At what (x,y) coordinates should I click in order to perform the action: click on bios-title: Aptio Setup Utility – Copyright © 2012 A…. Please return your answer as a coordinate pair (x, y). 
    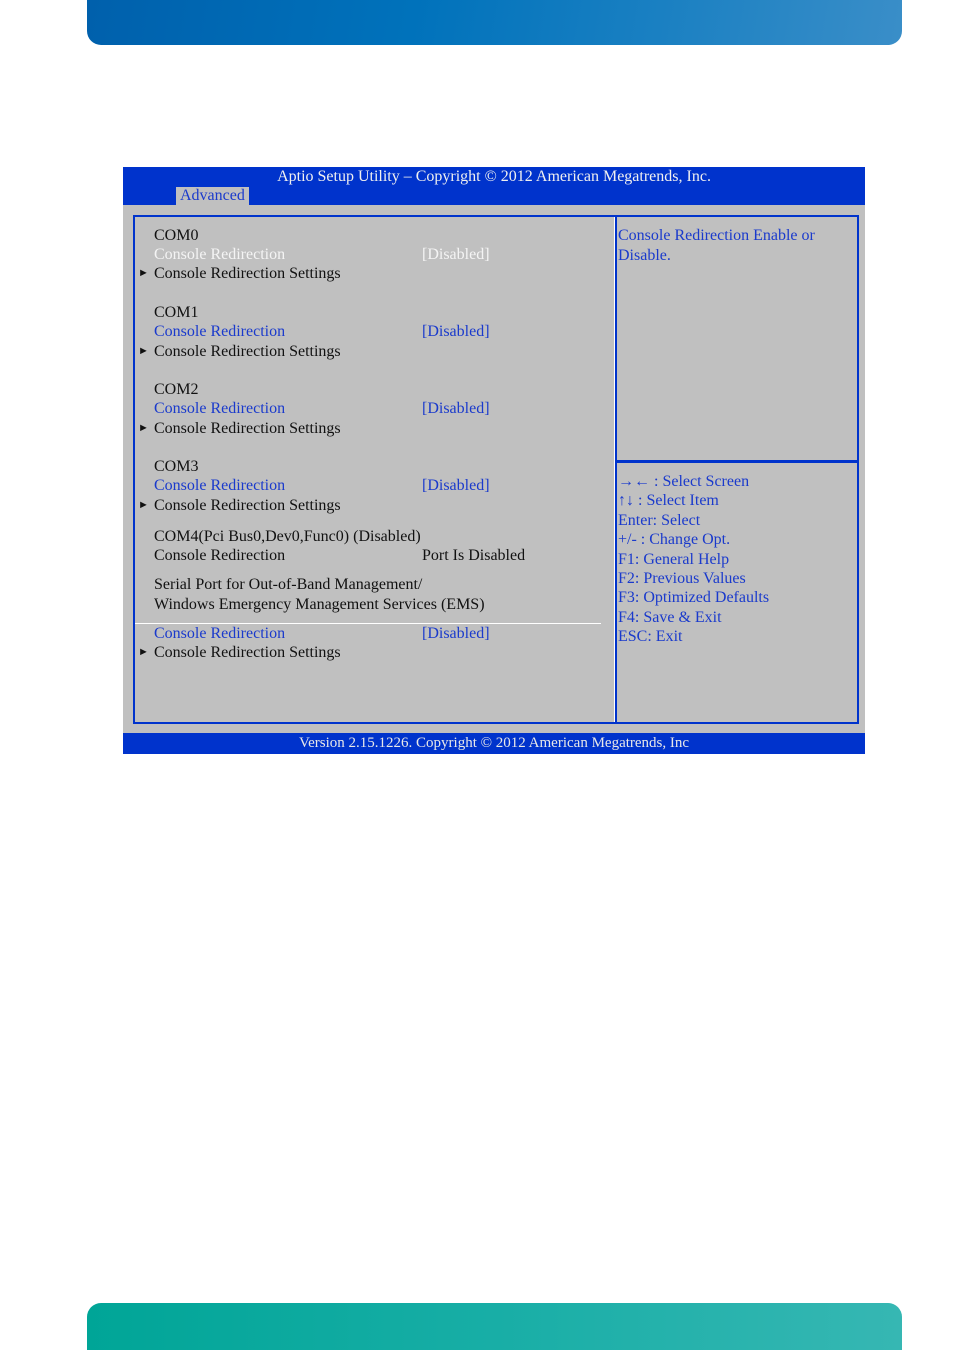
    Looking at the image, I should click on (494, 176).